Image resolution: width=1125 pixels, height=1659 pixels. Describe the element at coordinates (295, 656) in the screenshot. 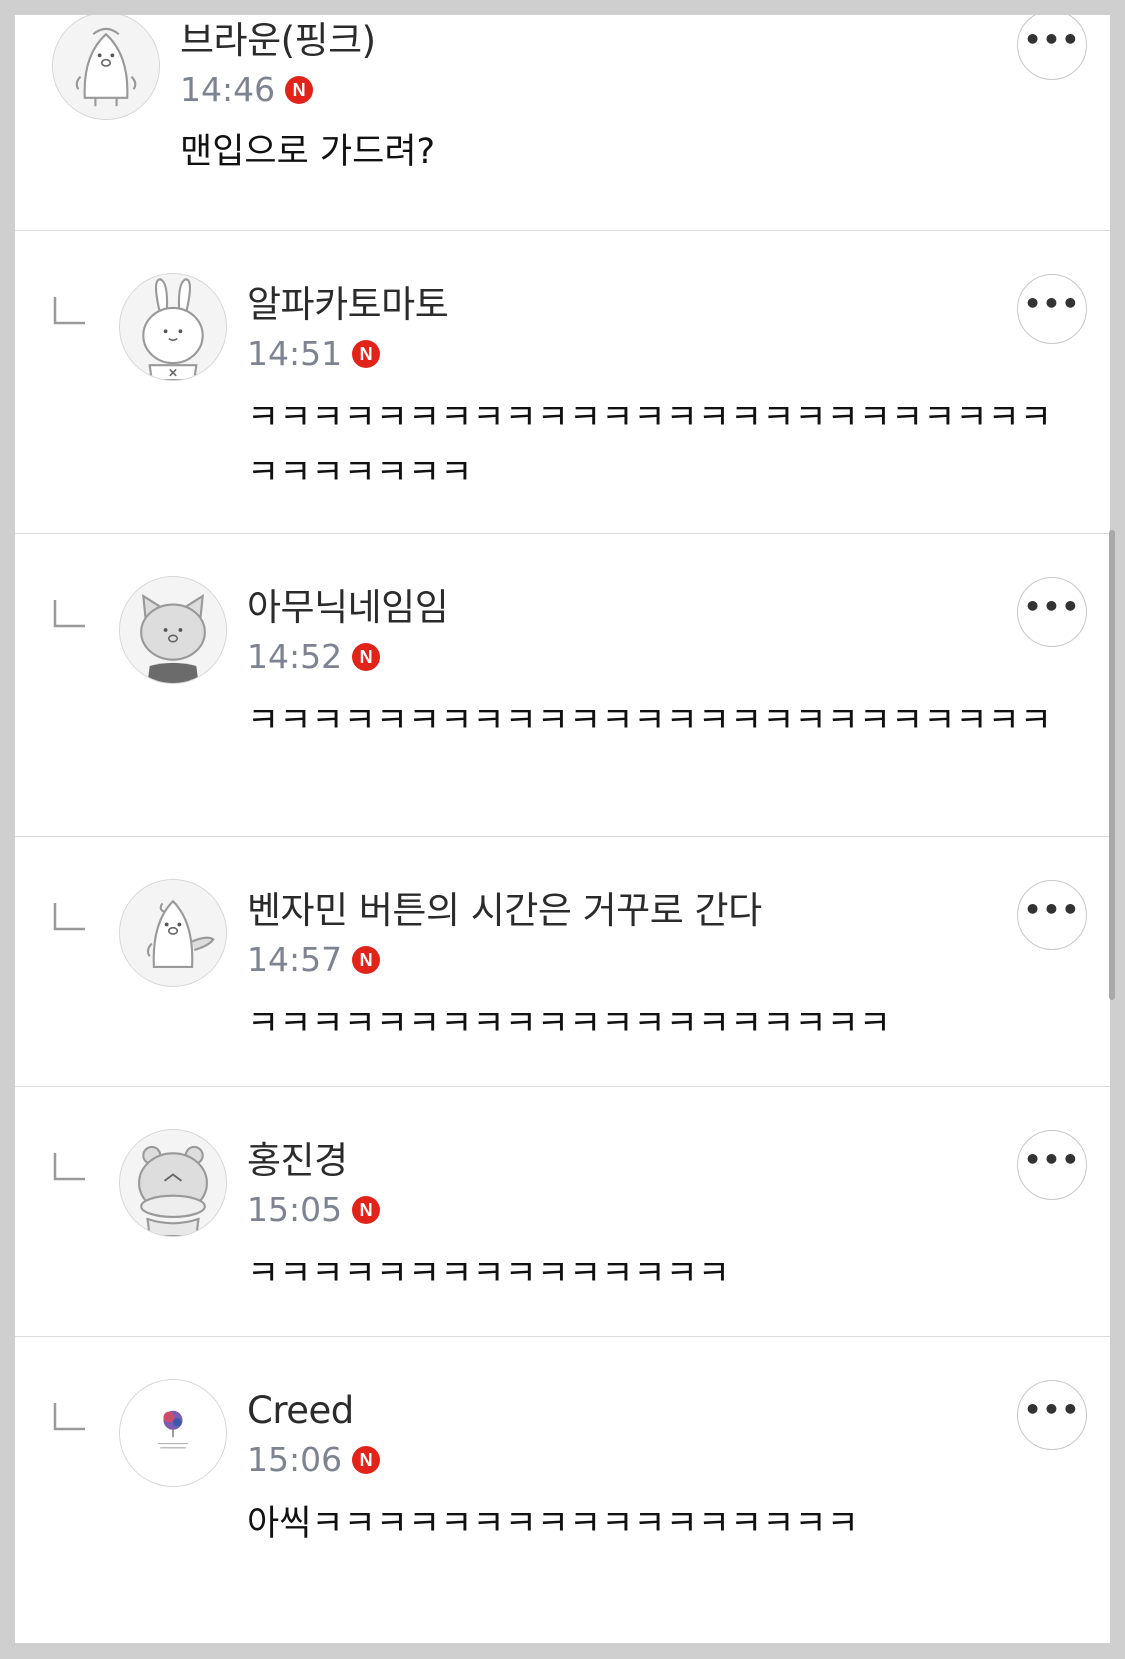

I see `comment-time: 14:52` at that location.